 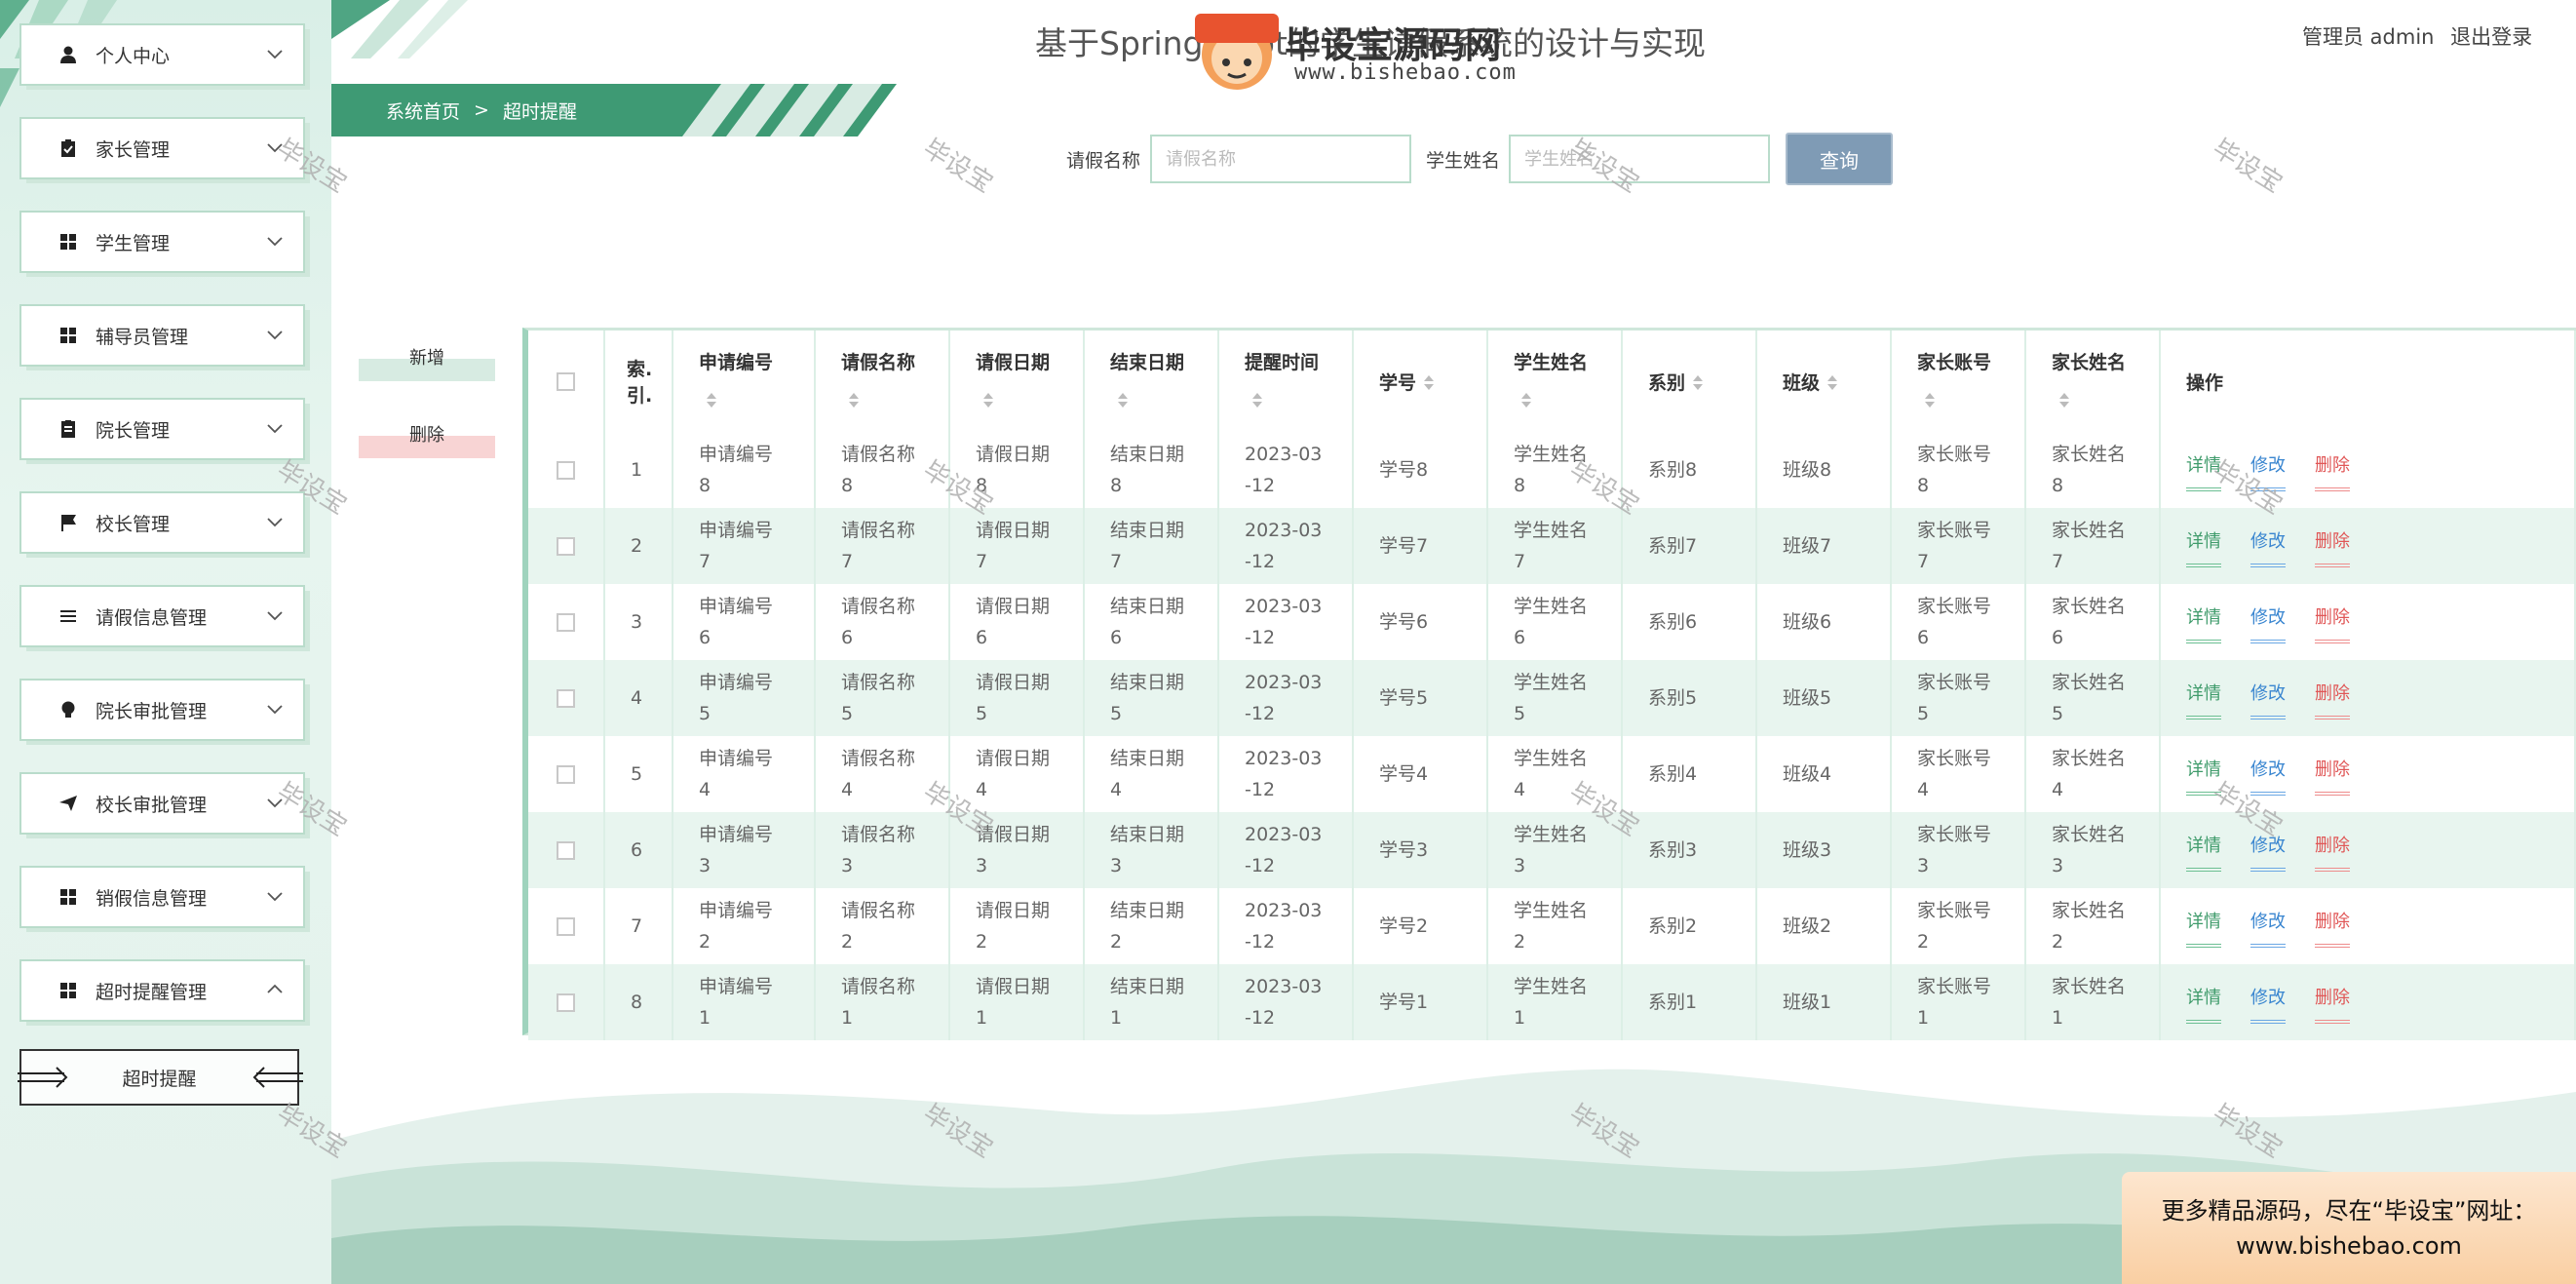 I want to click on cell-department: 系别5, so click(x=1689, y=698).